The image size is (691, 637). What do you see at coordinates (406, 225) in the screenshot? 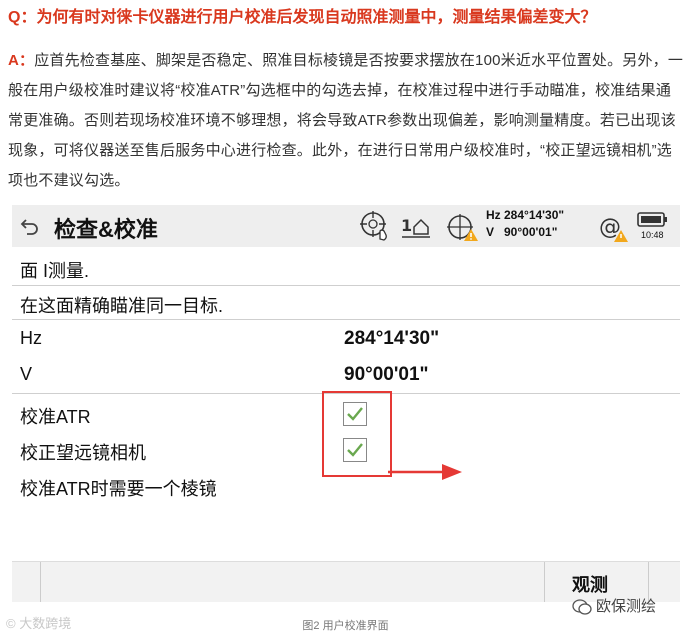
I see `face-indicator-number: 1` at bounding box center [406, 225].